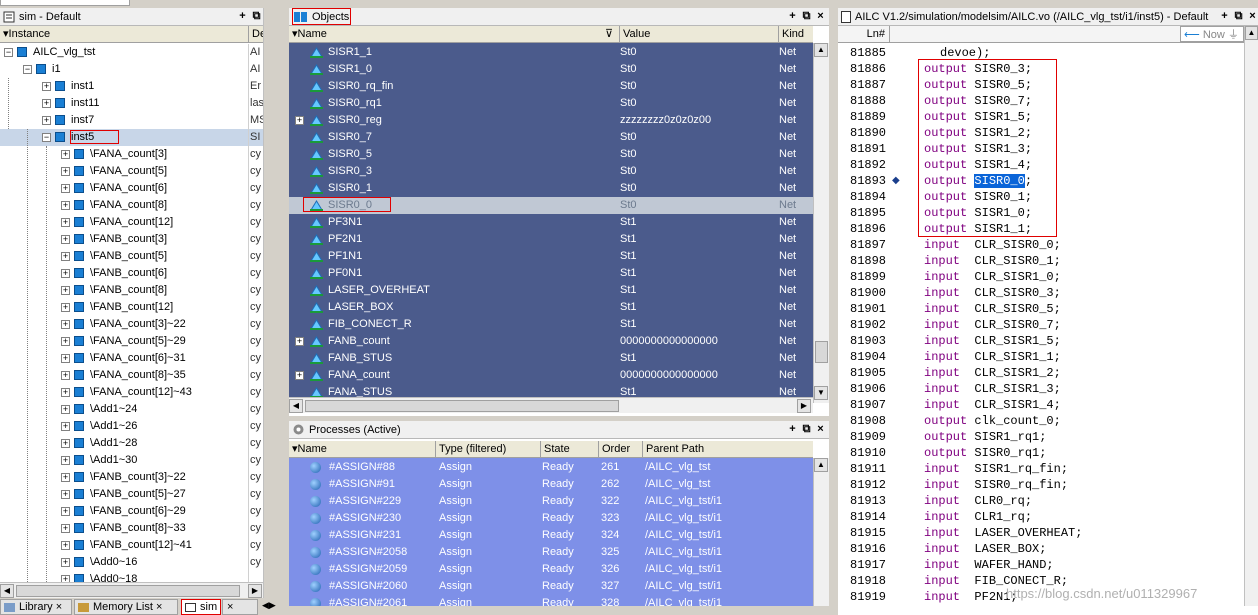  Describe the element at coordinates (131, 239) in the screenshot. I see `tree-row: + \FANB_count[3] cy` at that location.